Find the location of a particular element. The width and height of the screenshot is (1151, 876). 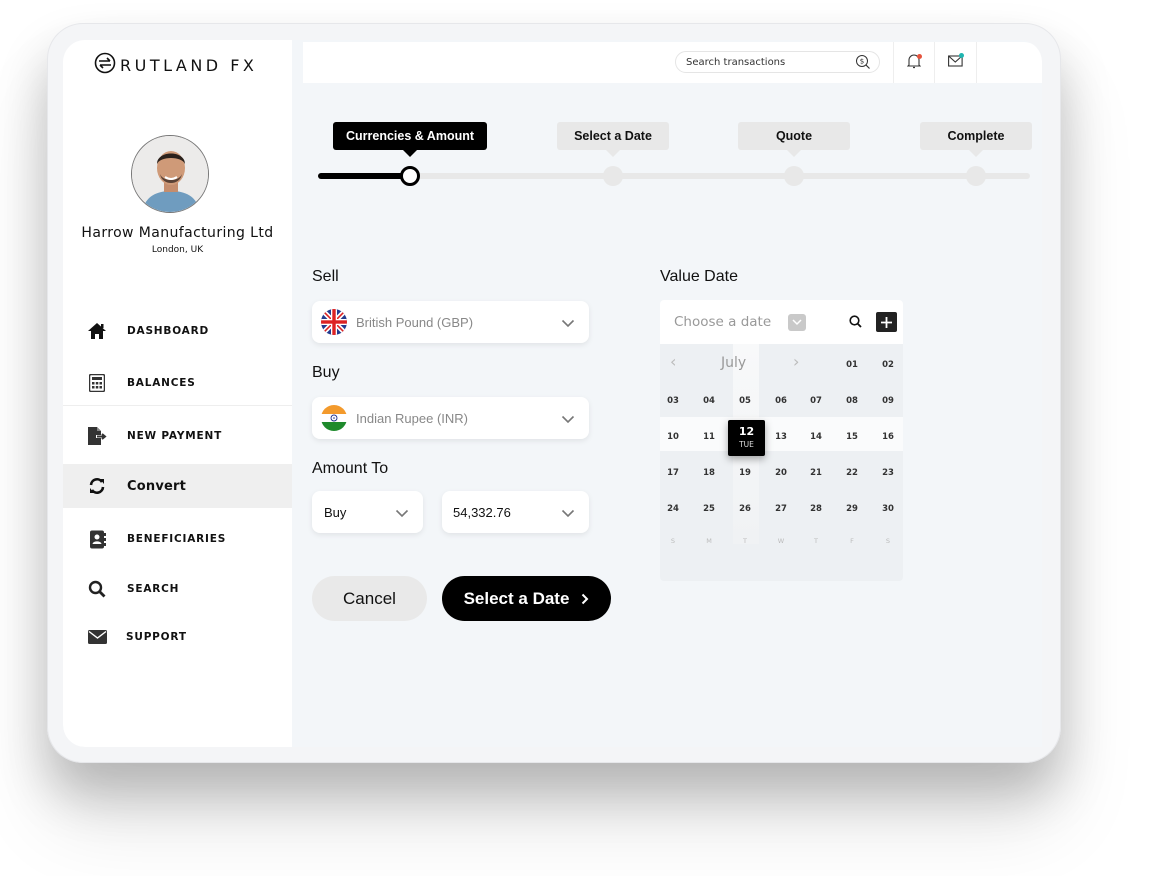

calendar-day: 30 is located at coordinates (888, 509).